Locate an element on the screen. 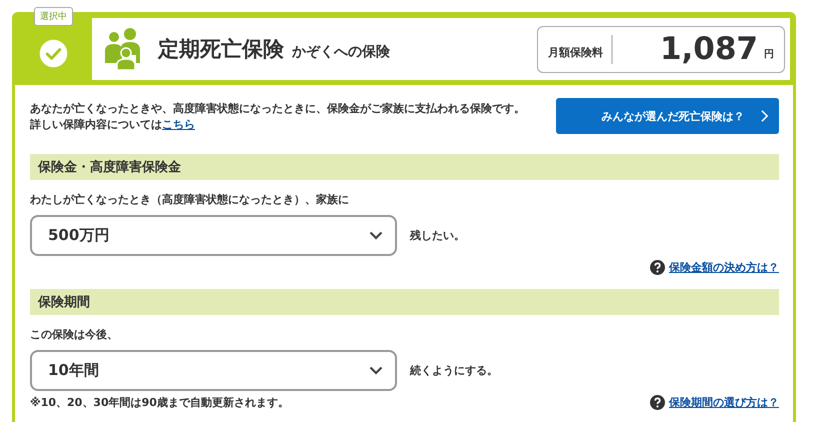 The width and height of the screenshot is (813, 422). premium-amount: 1,087 is located at coordinates (709, 49).